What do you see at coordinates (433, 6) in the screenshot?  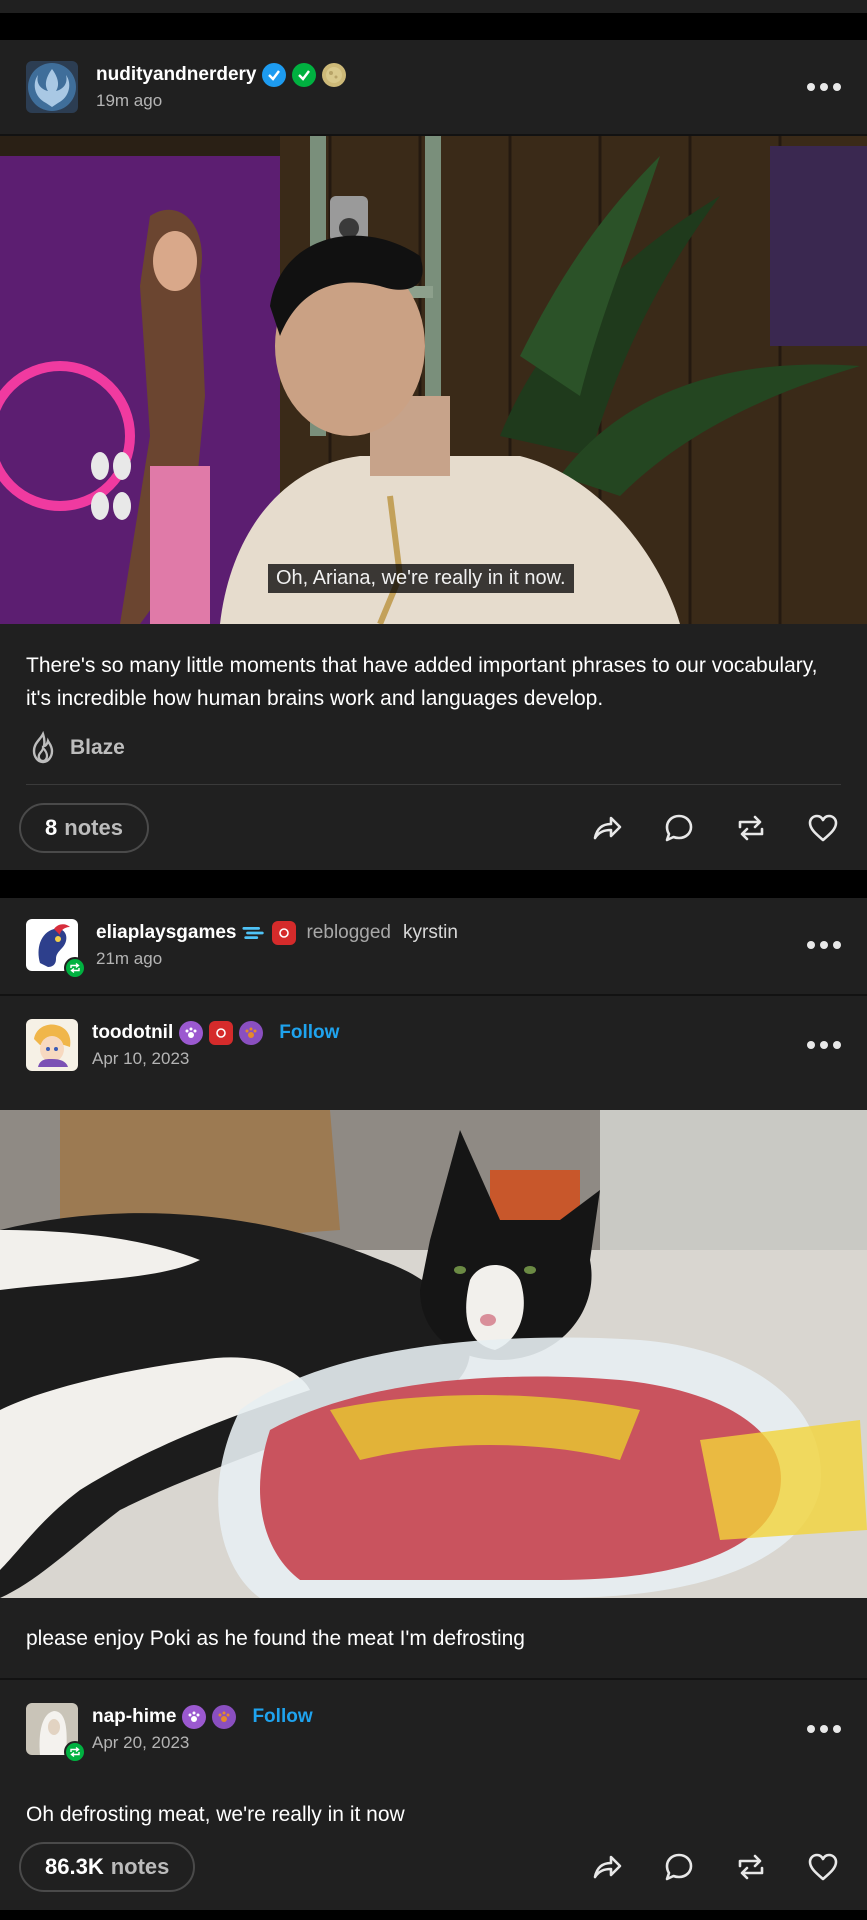 I see `previous-post-tail` at bounding box center [433, 6].